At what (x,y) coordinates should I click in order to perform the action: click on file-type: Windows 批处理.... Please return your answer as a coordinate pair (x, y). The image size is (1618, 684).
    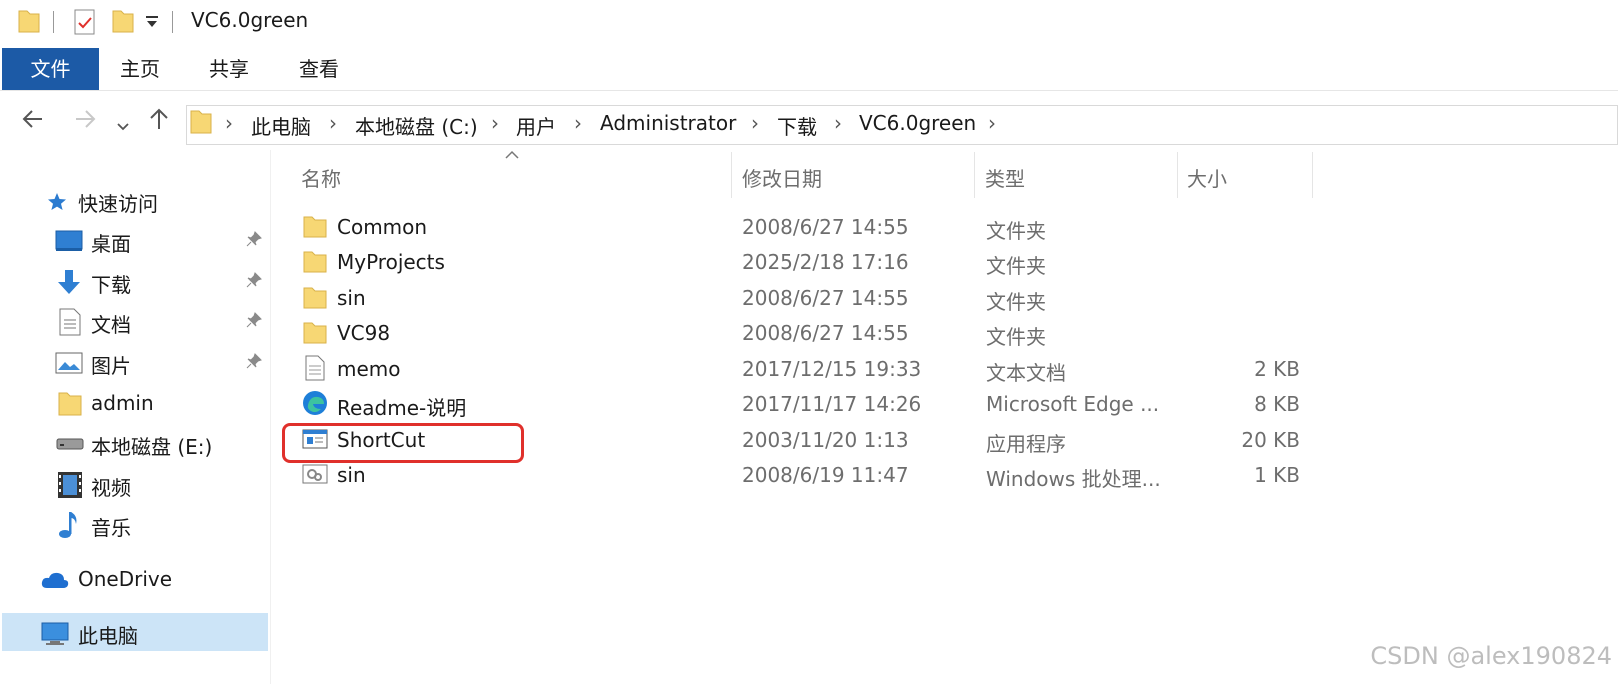
    Looking at the image, I should click on (1073, 479).